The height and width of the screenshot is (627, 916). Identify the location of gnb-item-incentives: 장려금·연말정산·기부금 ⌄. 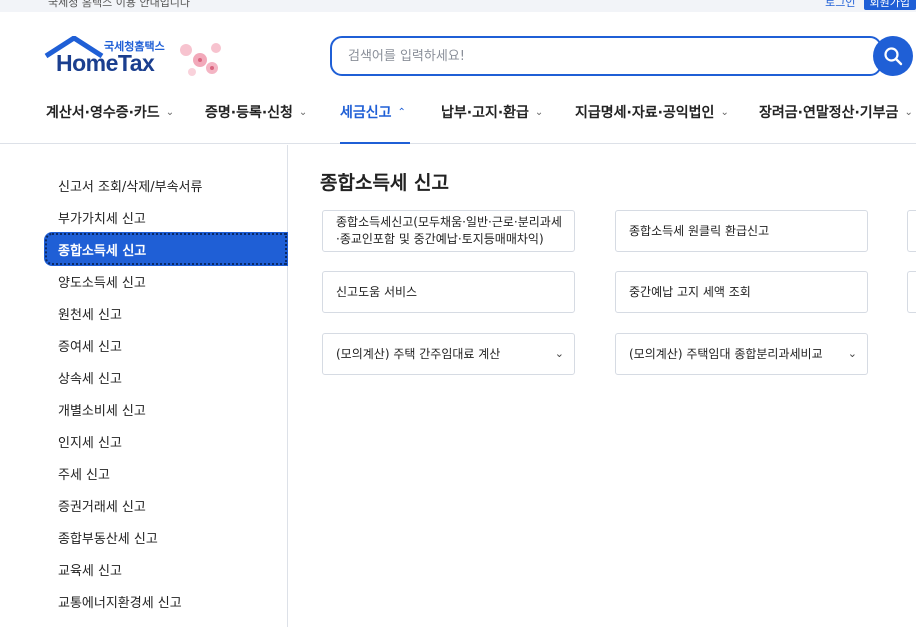
(836, 112).